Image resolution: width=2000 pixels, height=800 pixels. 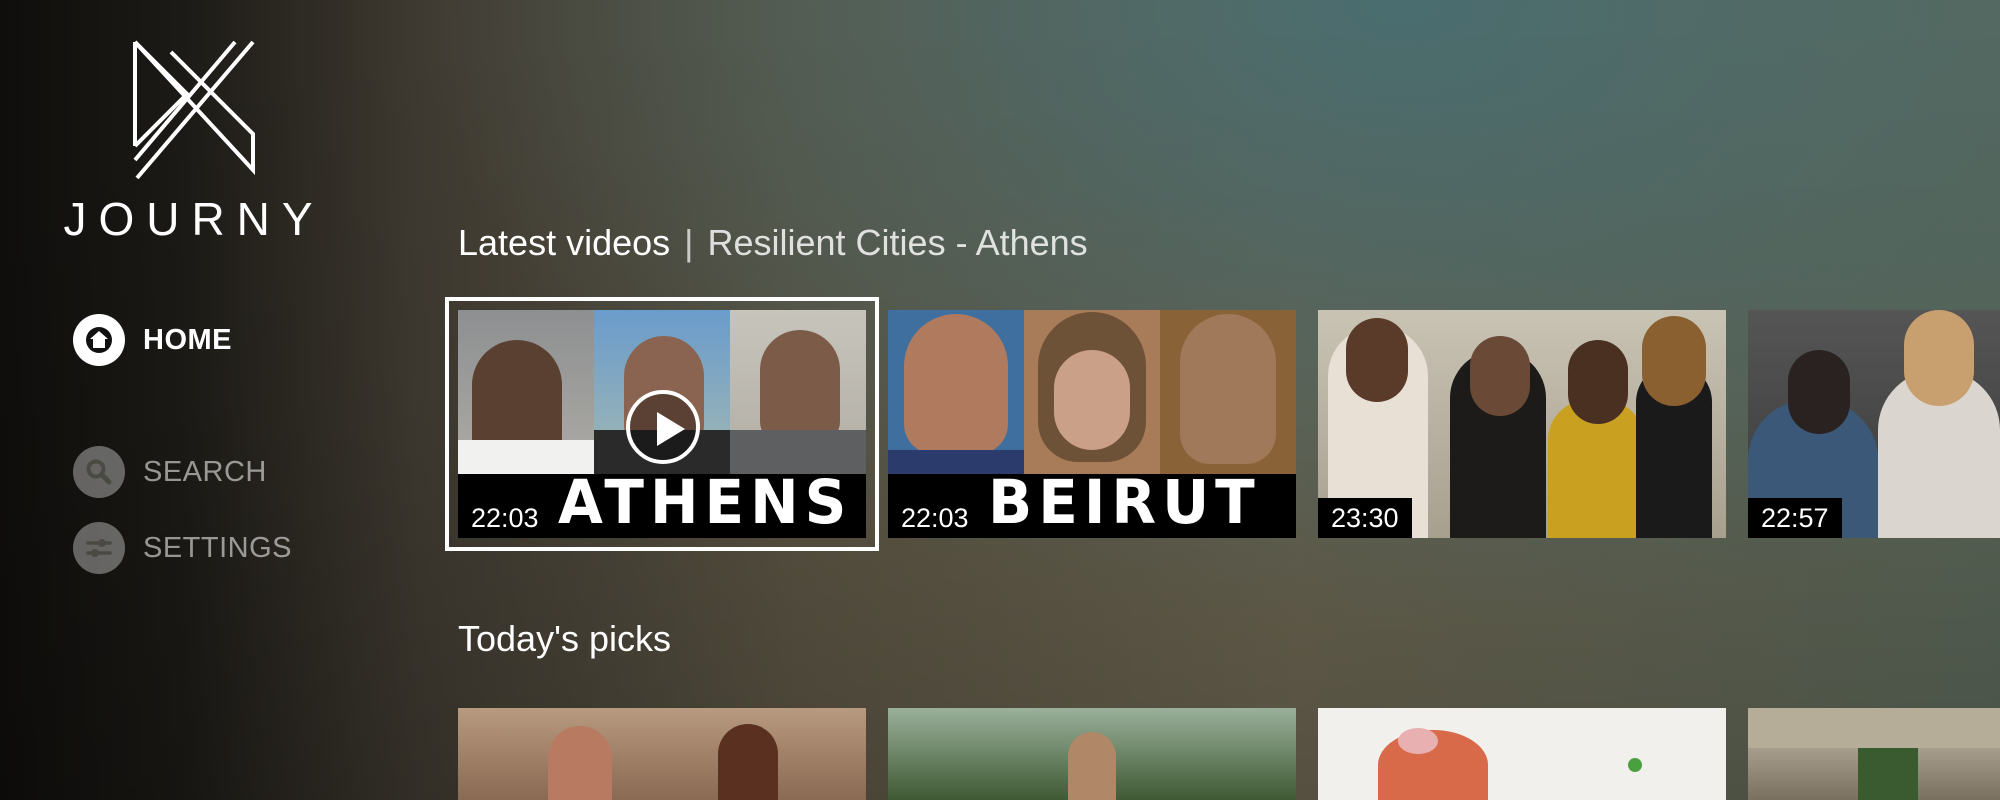 What do you see at coordinates (99, 472) in the screenshot?
I see `search-icon` at bounding box center [99, 472].